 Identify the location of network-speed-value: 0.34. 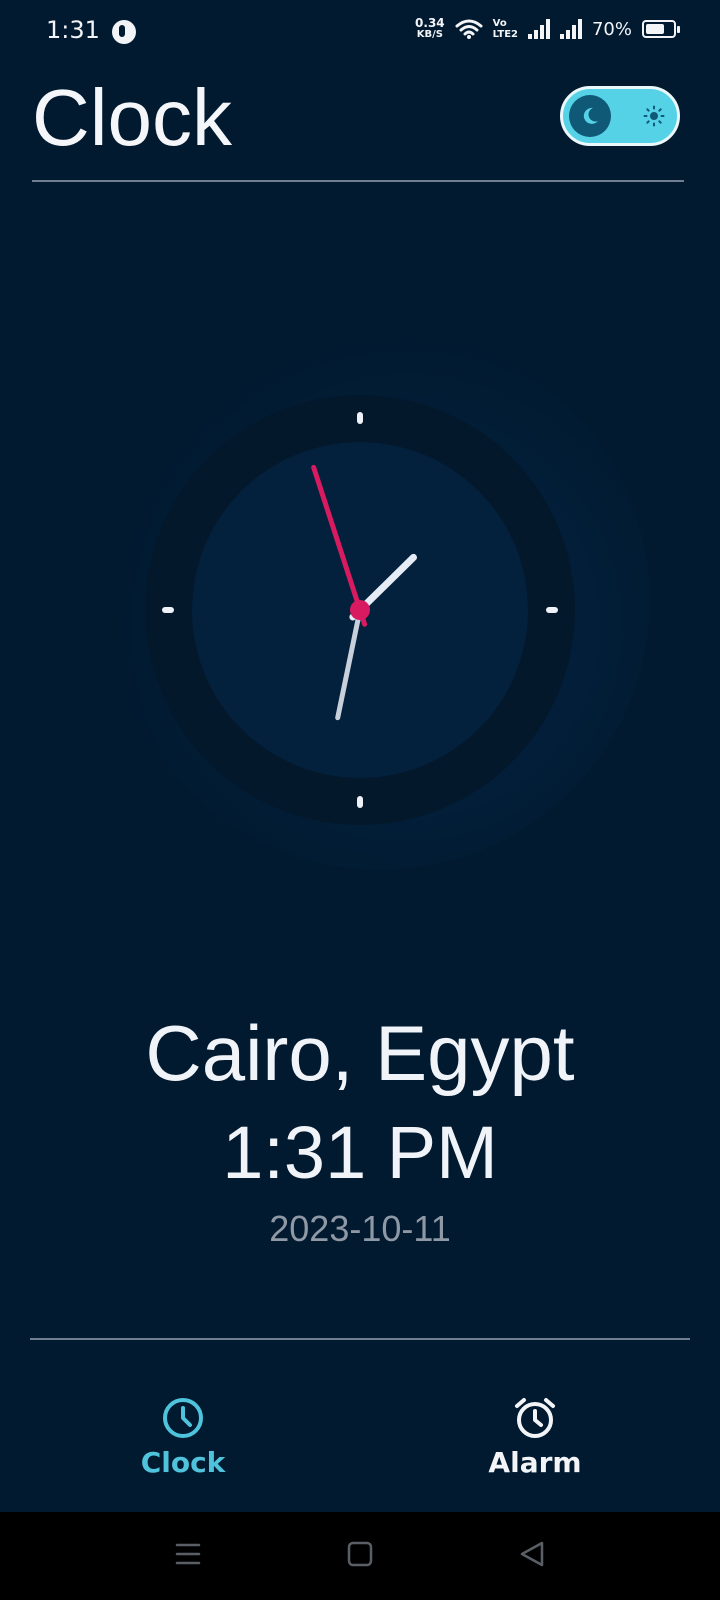
(430, 23).